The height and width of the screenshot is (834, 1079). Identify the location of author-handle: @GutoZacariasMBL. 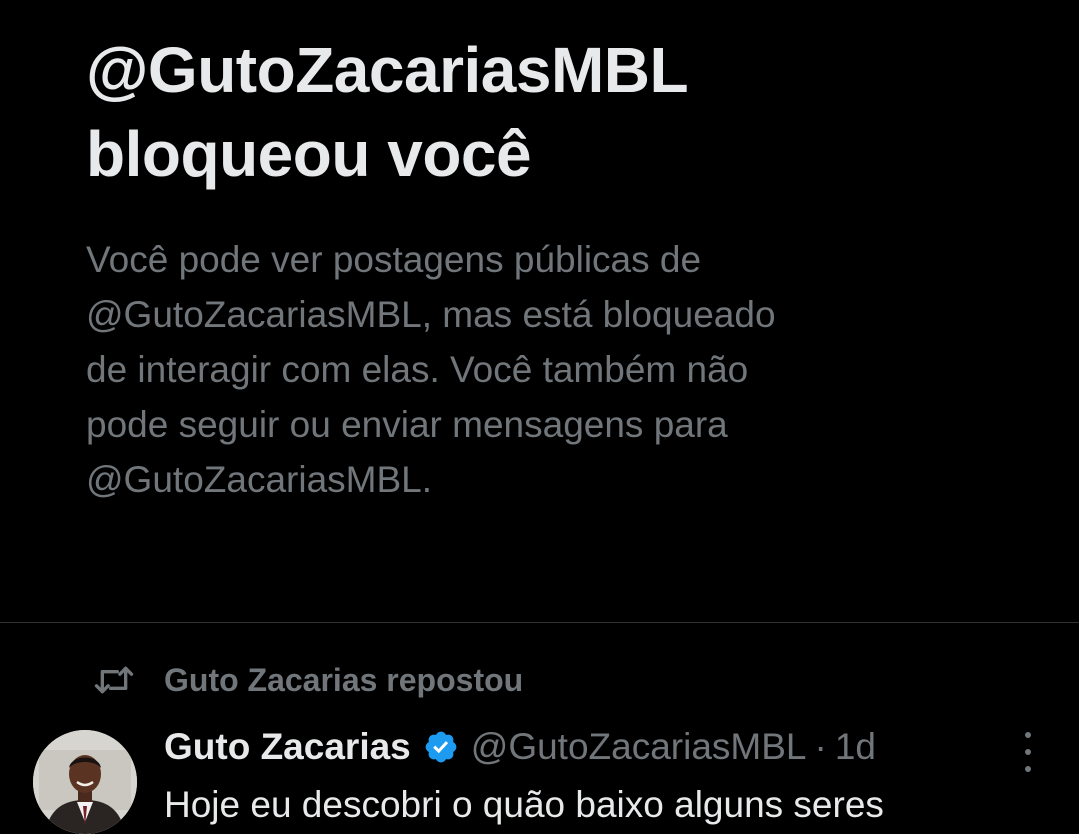
(639, 747).